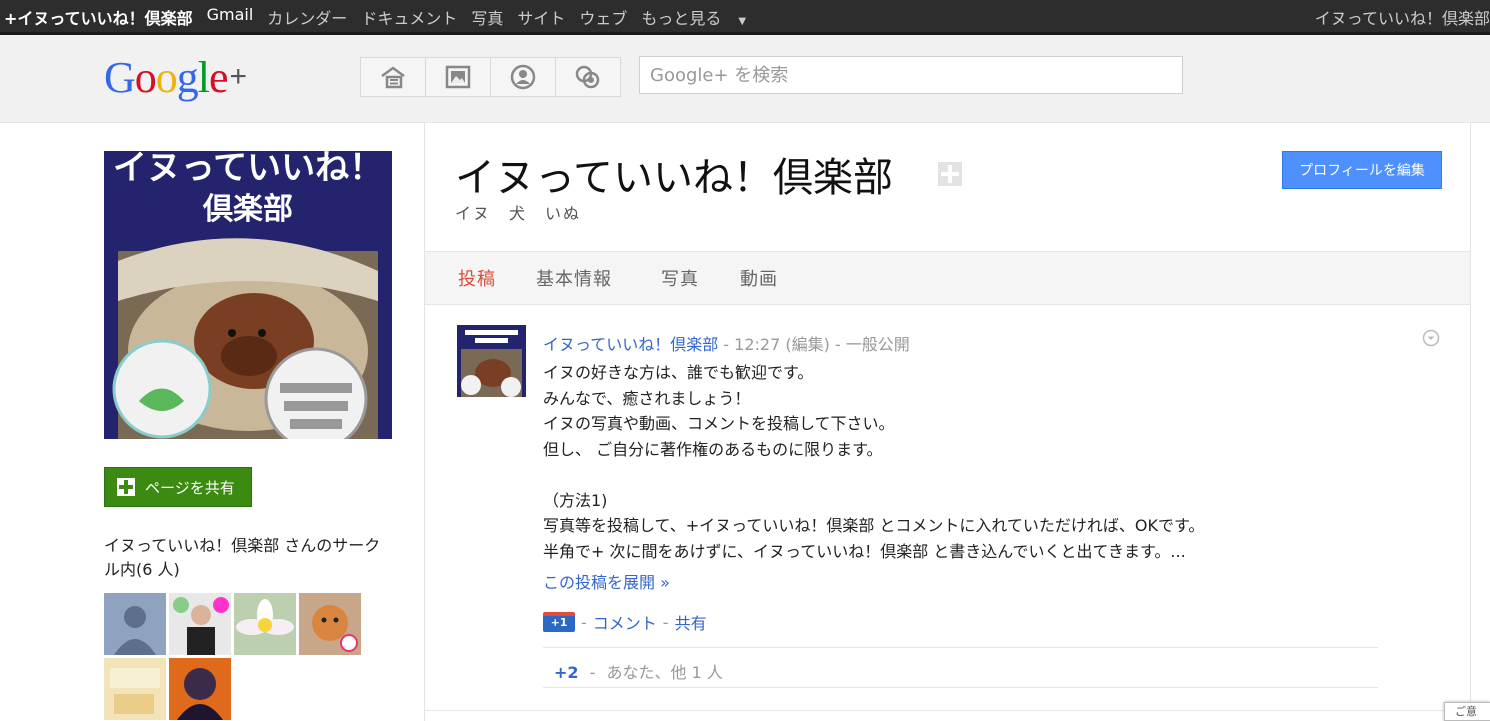  I want to click on post-actions: +1 - コメント - 共有, so click(625, 622).